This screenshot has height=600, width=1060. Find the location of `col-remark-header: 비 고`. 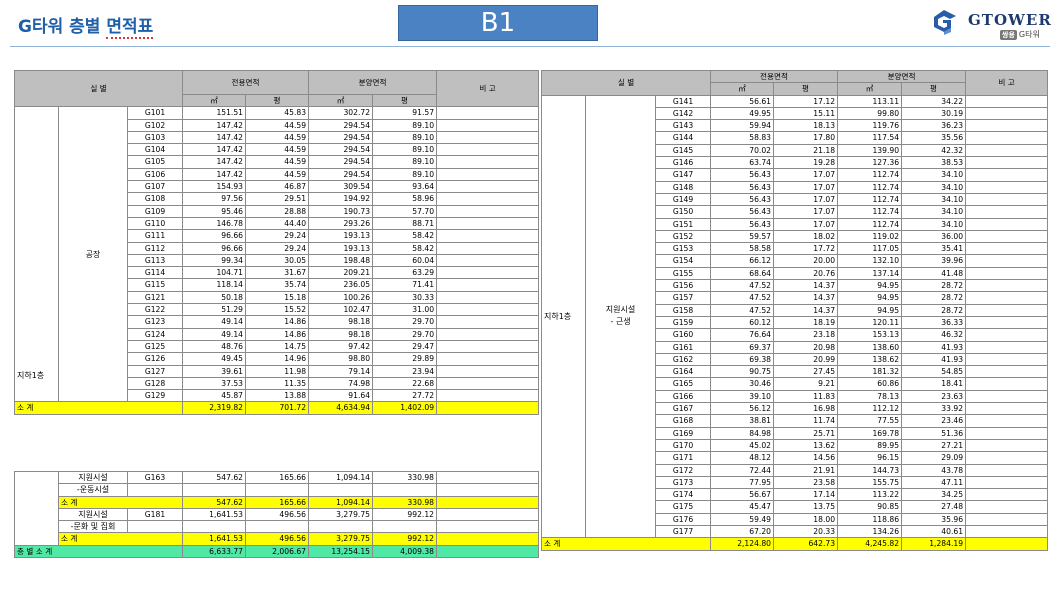

col-remark-header: 비 고 is located at coordinates (1007, 83).